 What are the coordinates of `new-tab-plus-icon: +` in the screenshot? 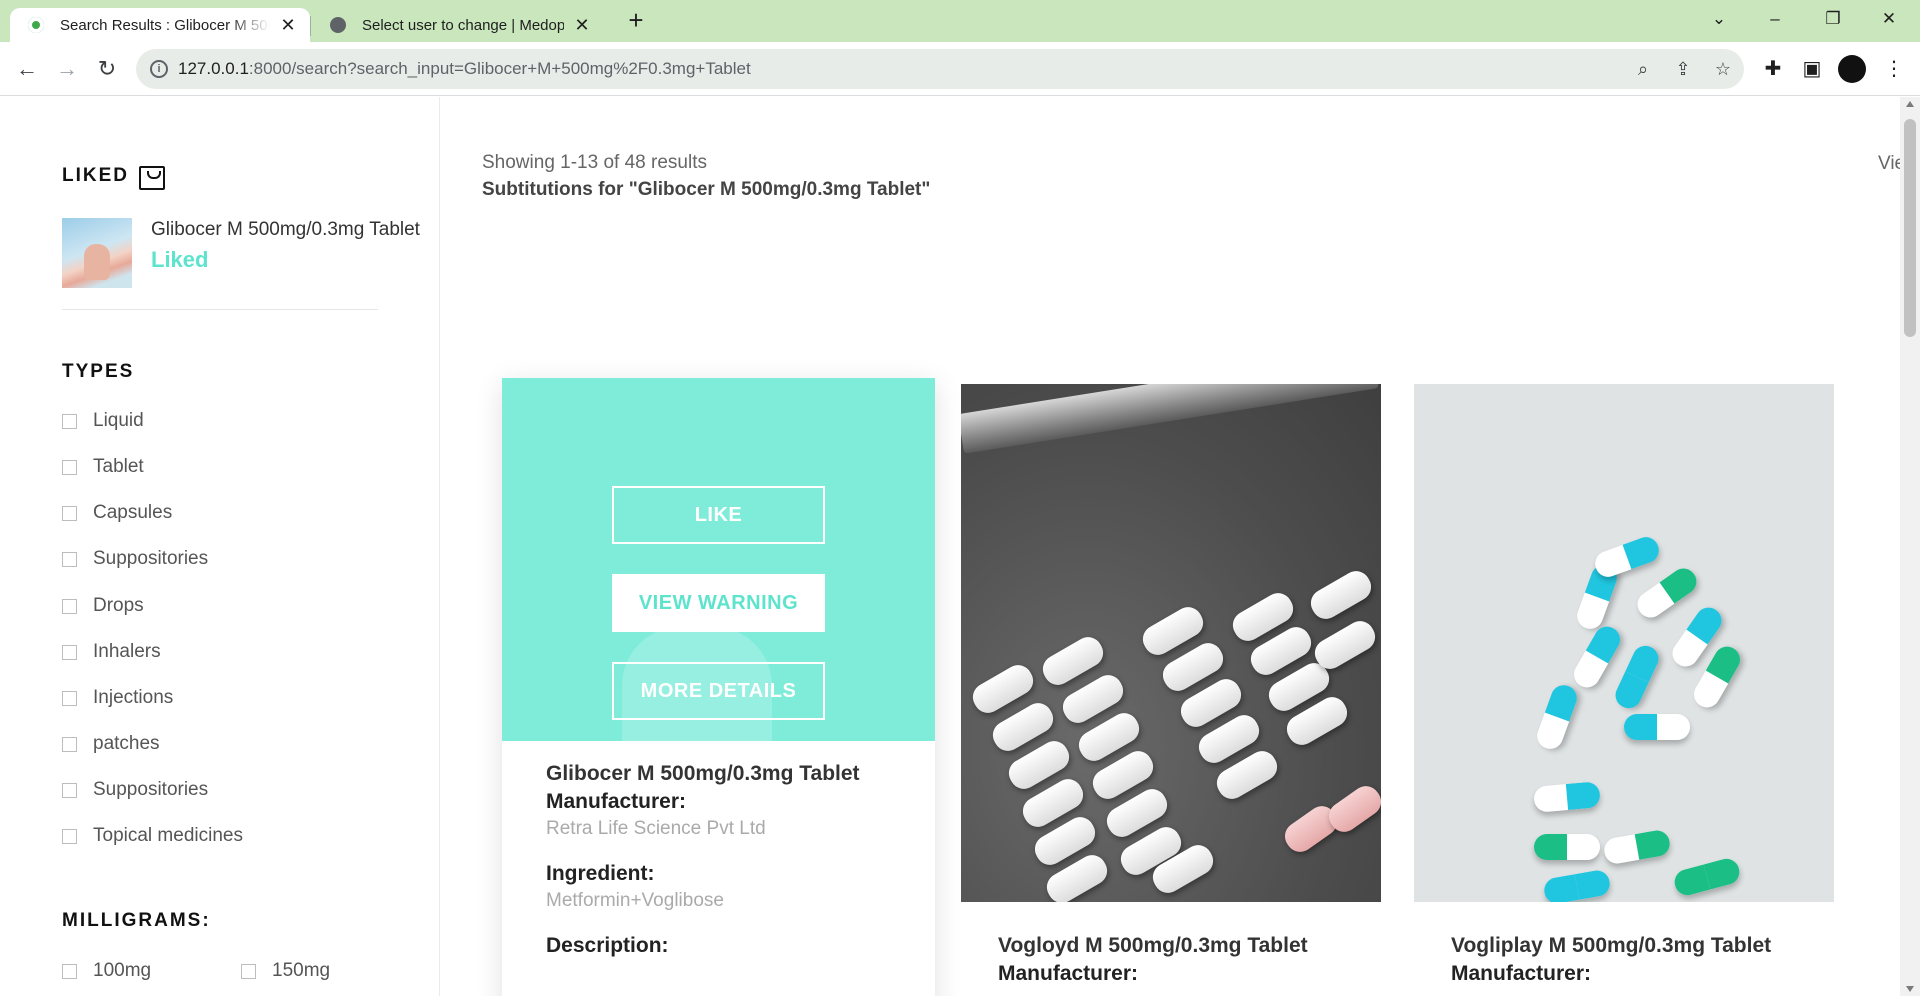 It's located at (636, 20).